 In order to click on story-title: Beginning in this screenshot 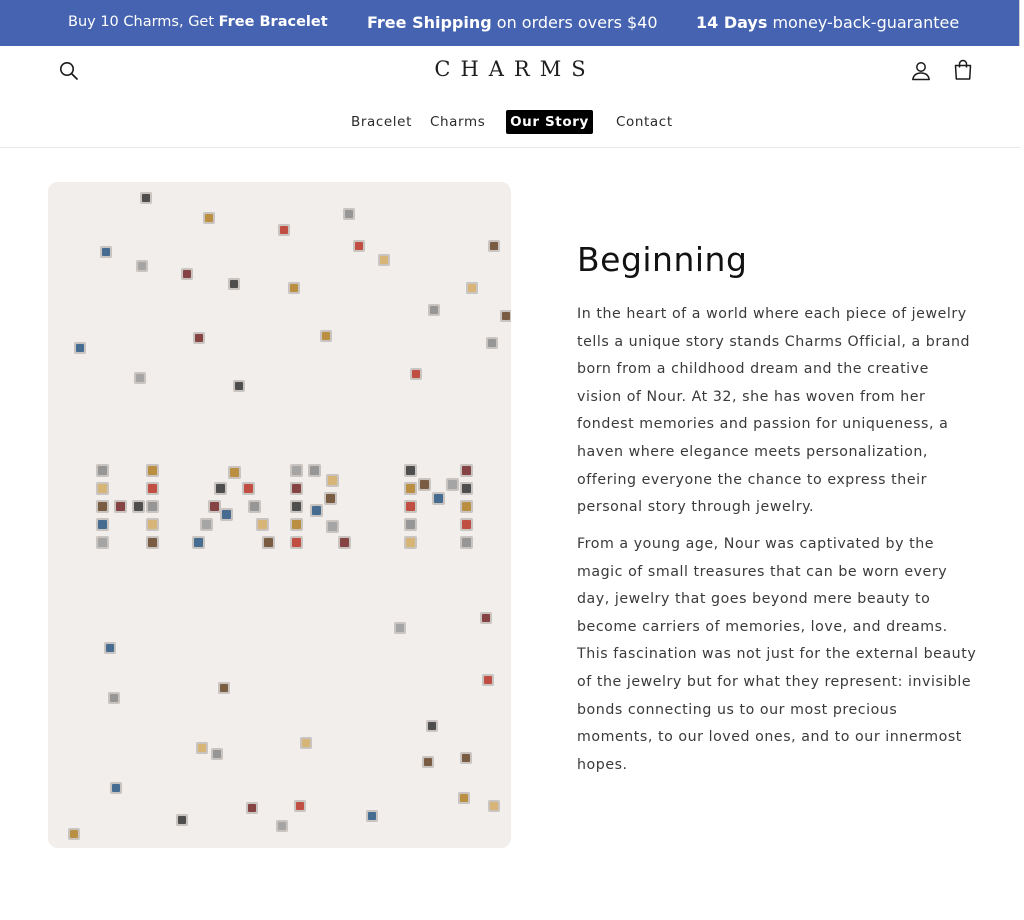, I will do `click(662, 259)`.